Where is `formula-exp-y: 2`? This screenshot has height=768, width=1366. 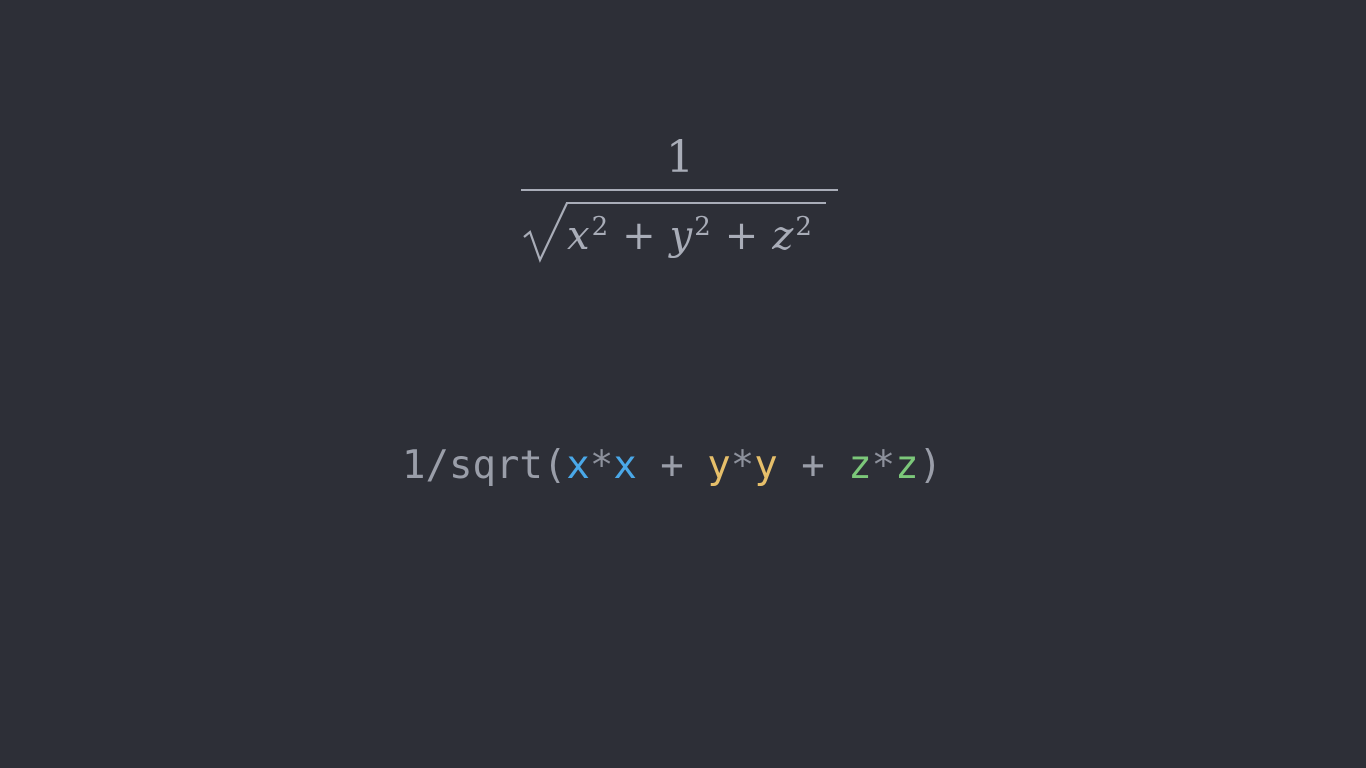
formula-exp-y: 2 is located at coordinates (702, 227).